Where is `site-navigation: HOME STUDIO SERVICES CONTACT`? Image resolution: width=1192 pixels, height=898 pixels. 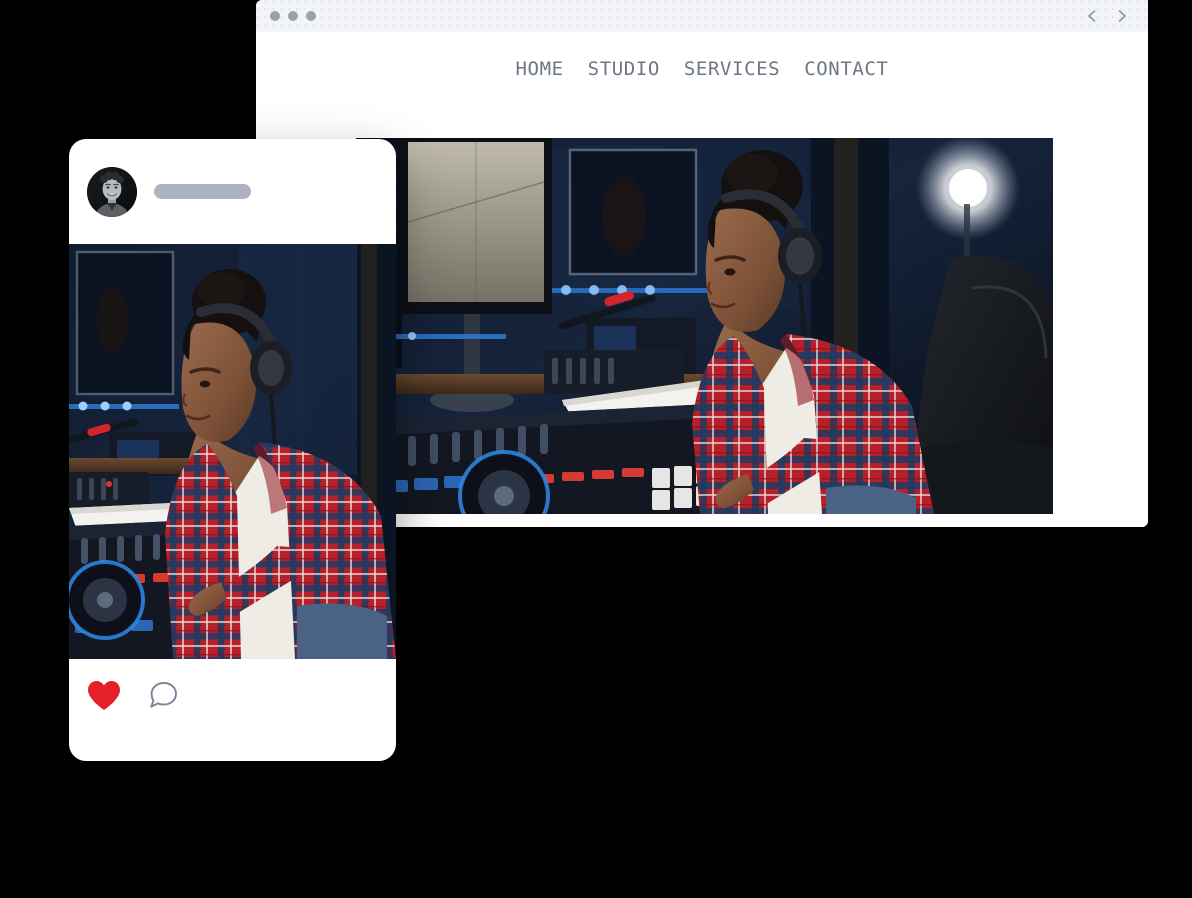
site-navigation: HOME STUDIO SERVICES CONTACT is located at coordinates (702, 68).